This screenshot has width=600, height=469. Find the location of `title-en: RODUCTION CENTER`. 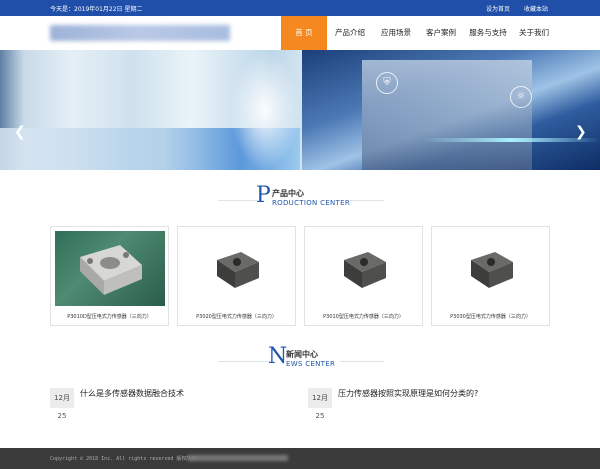

title-en: RODUCTION CENTER is located at coordinates (311, 203).